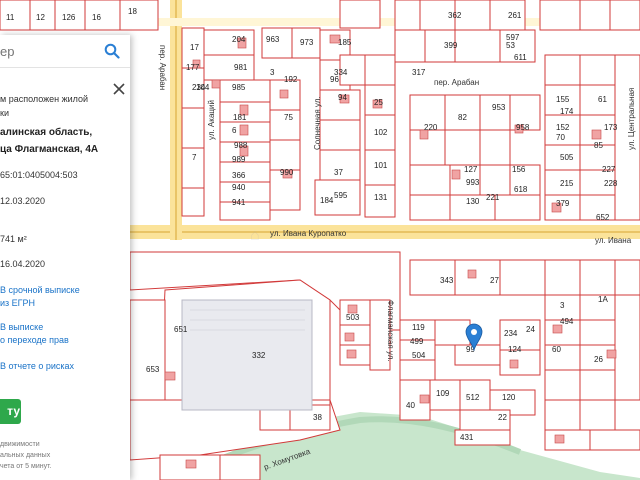 The image size is (640, 480). I want to click on parcel-number: 379, so click(563, 203).